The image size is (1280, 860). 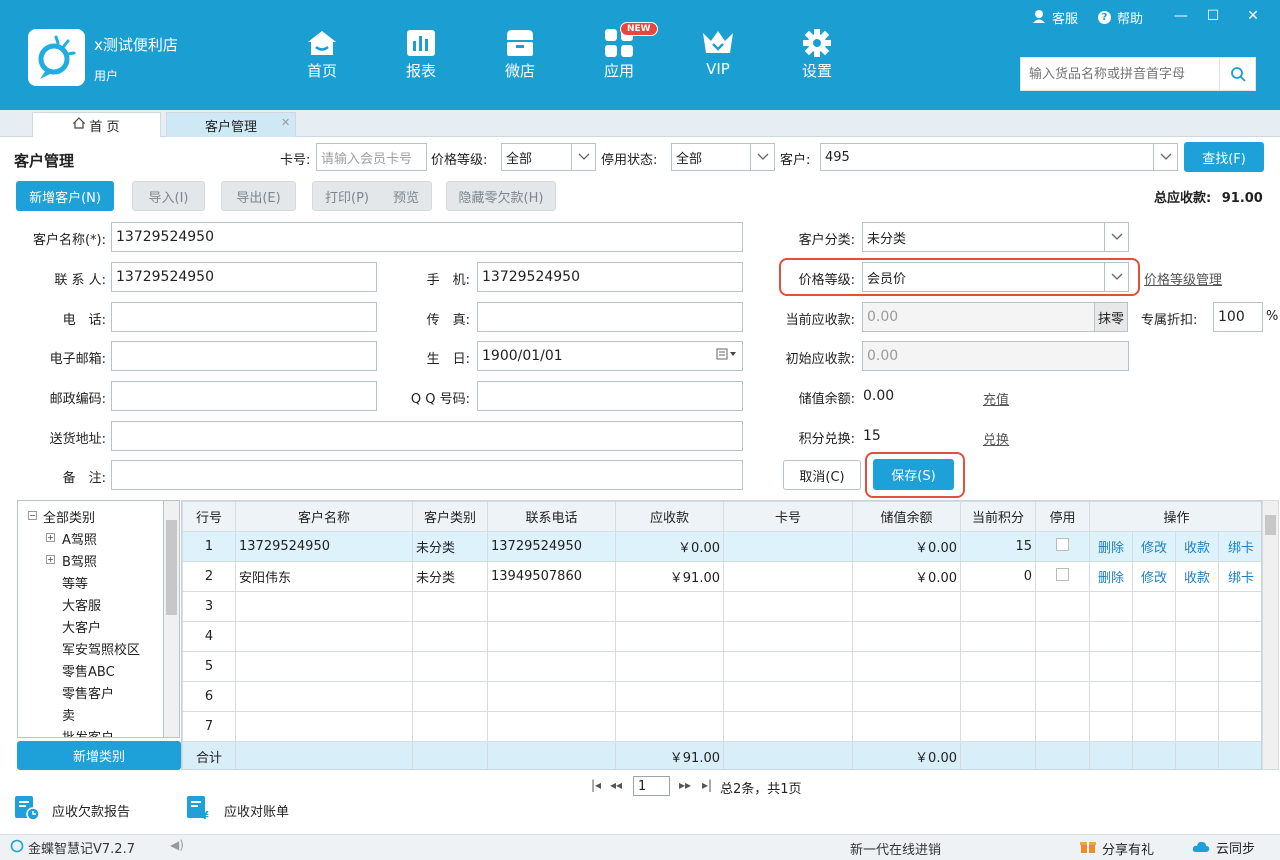 What do you see at coordinates (427, 475) in the screenshot?
I see `remark-field` at bounding box center [427, 475].